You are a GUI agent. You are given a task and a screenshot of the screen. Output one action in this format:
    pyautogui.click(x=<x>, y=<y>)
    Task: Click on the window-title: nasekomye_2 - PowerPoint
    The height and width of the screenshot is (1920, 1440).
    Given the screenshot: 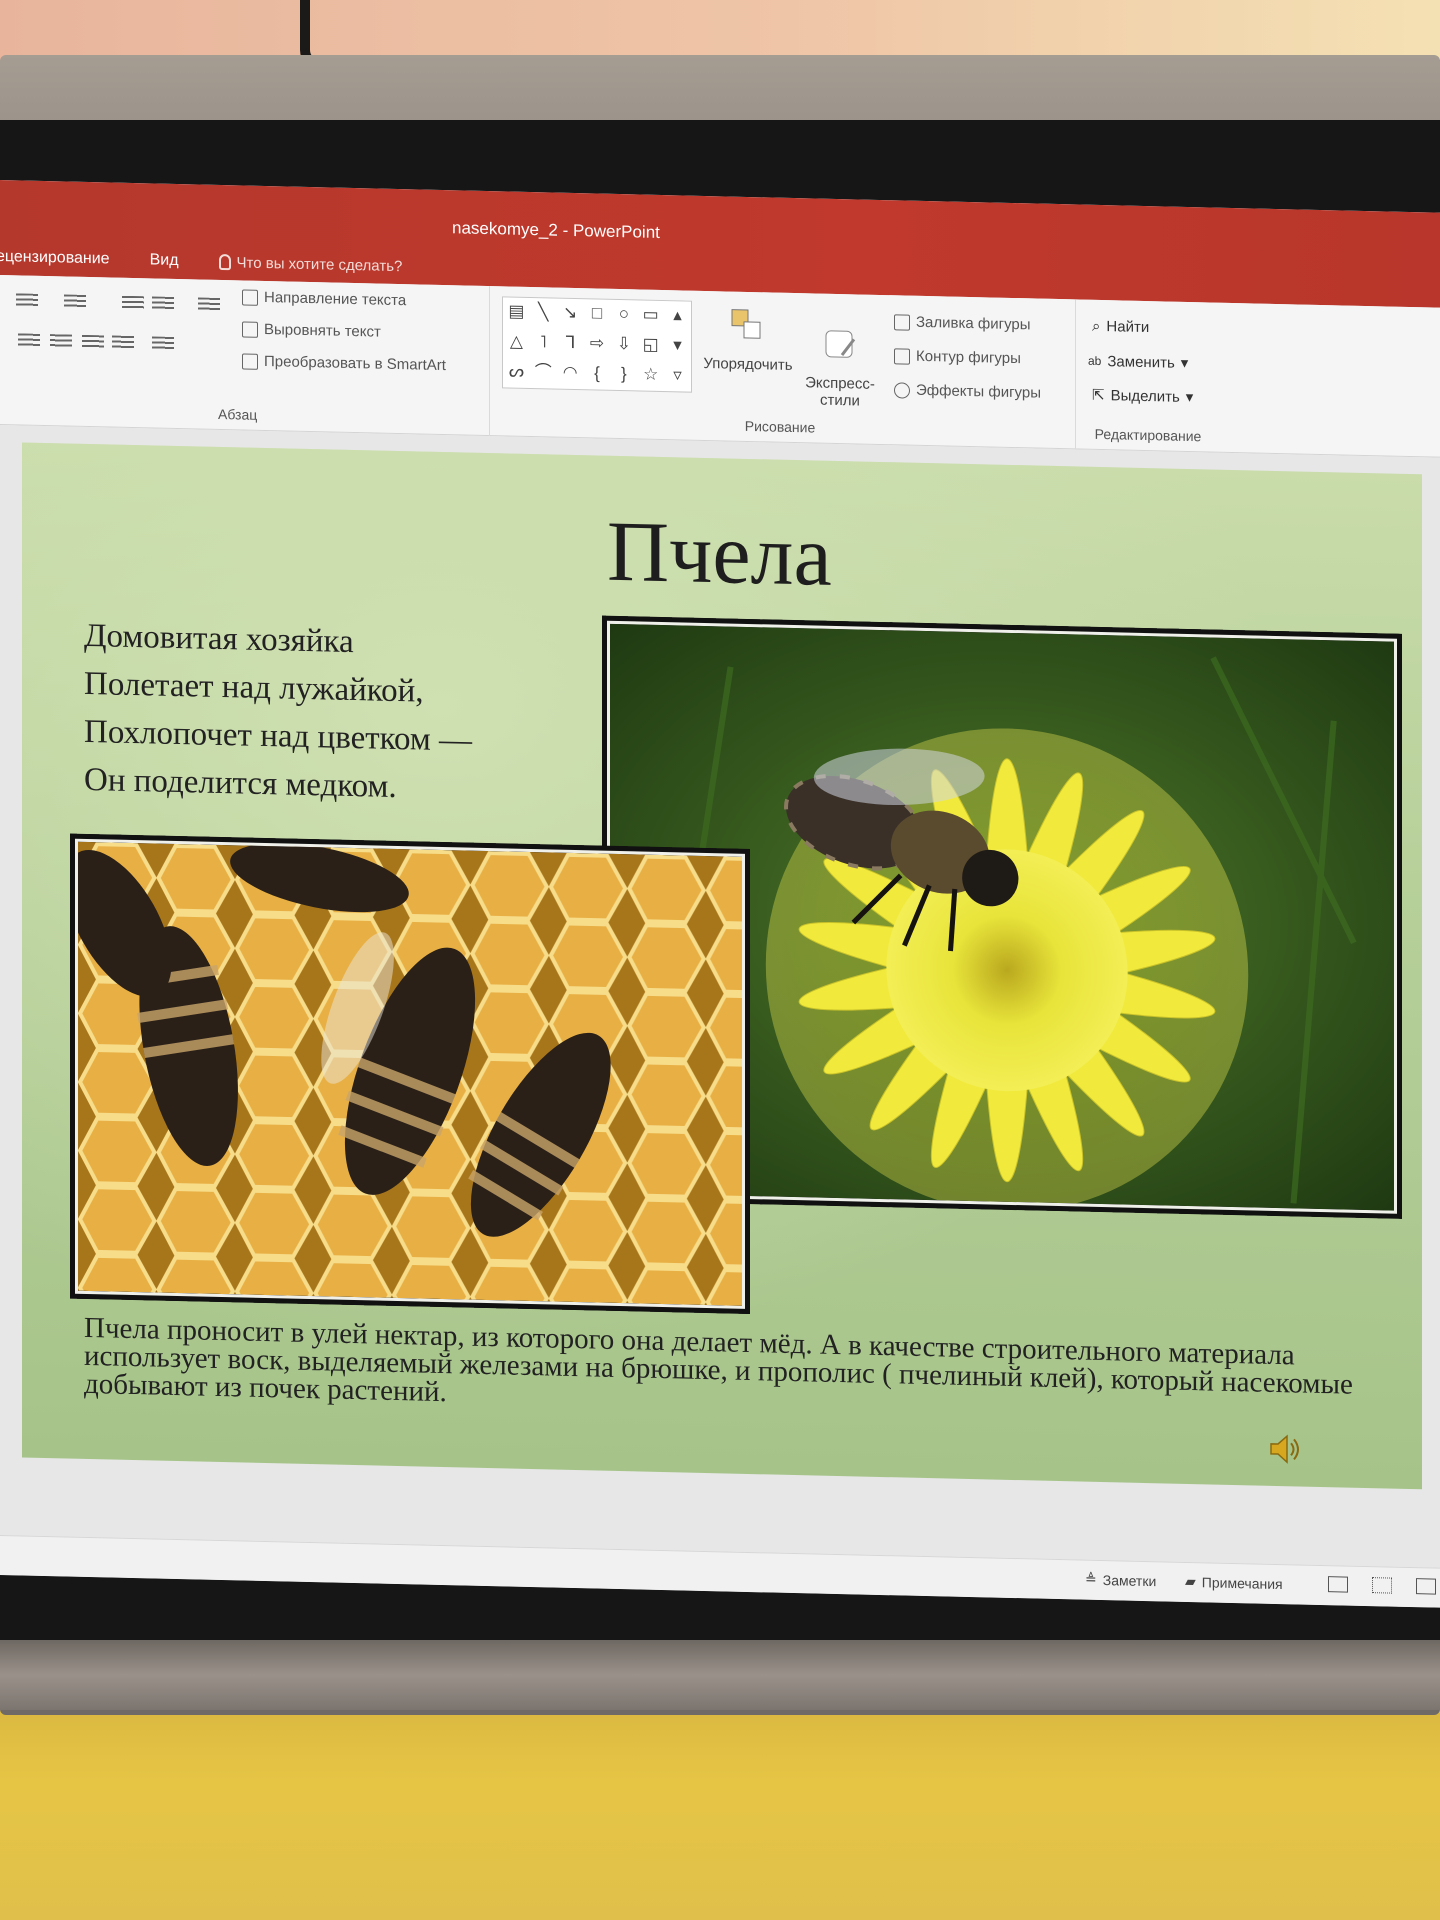 What is the action you would take?
    pyautogui.click(x=556, y=230)
    